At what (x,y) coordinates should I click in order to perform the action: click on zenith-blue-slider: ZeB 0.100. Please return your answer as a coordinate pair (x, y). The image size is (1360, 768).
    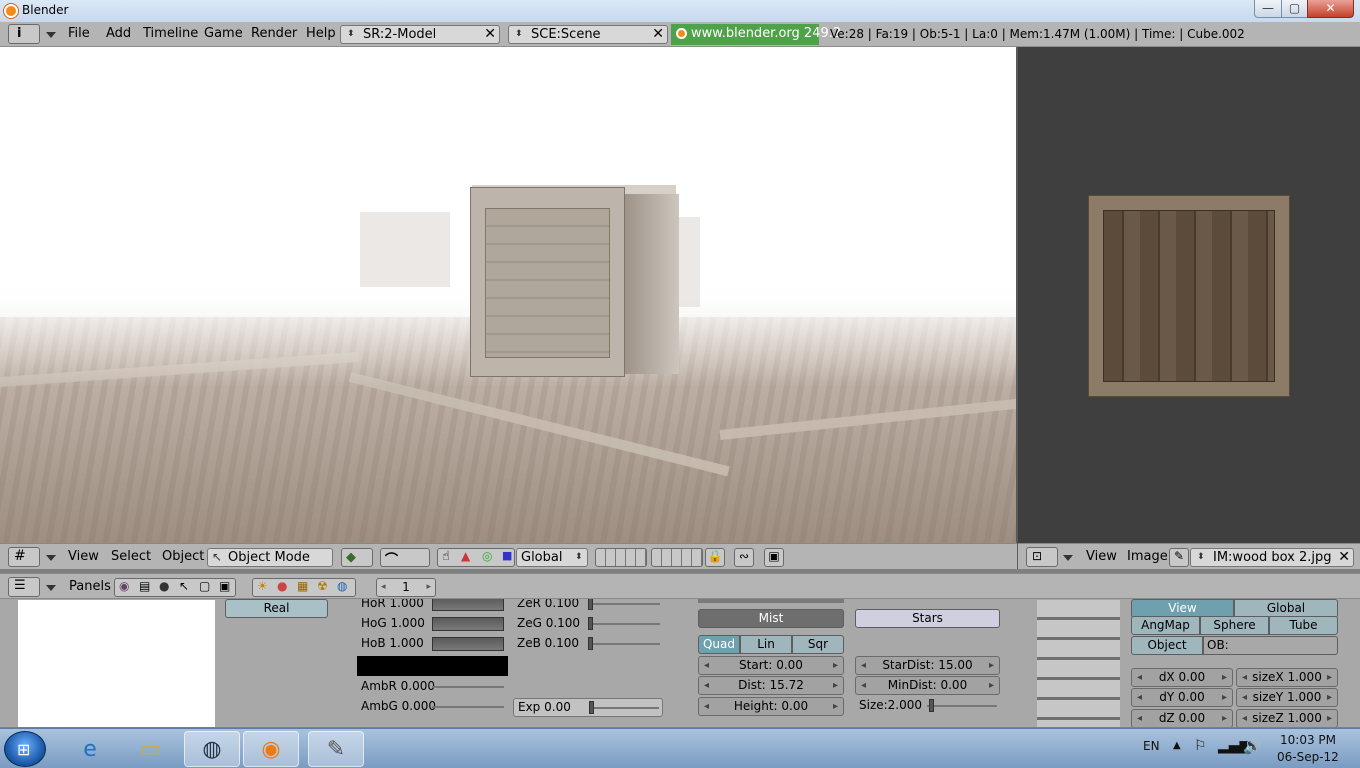
    Looking at the image, I should click on (588, 644).